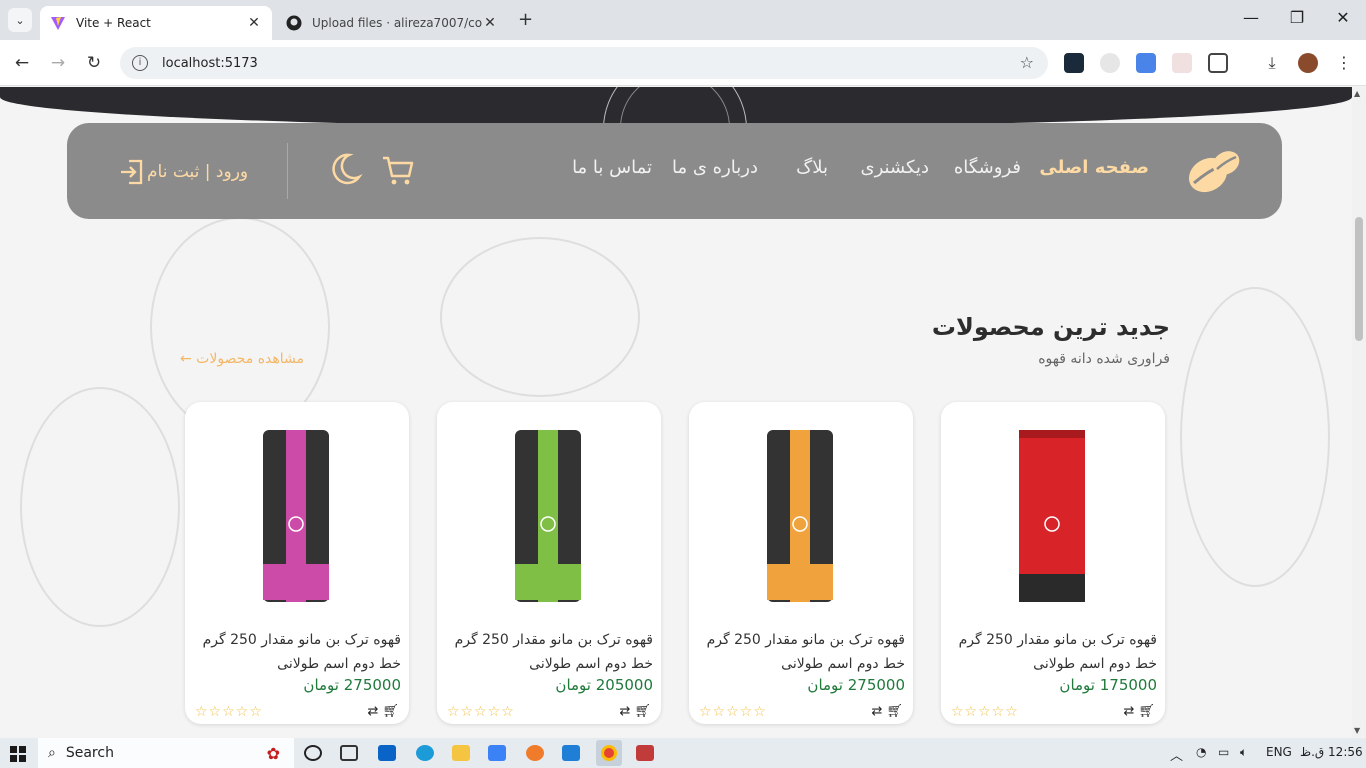 The height and width of the screenshot is (768, 1366). What do you see at coordinates (166, 753) in the screenshot?
I see `taskbar-search-box: ⌕ Search ✿` at bounding box center [166, 753].